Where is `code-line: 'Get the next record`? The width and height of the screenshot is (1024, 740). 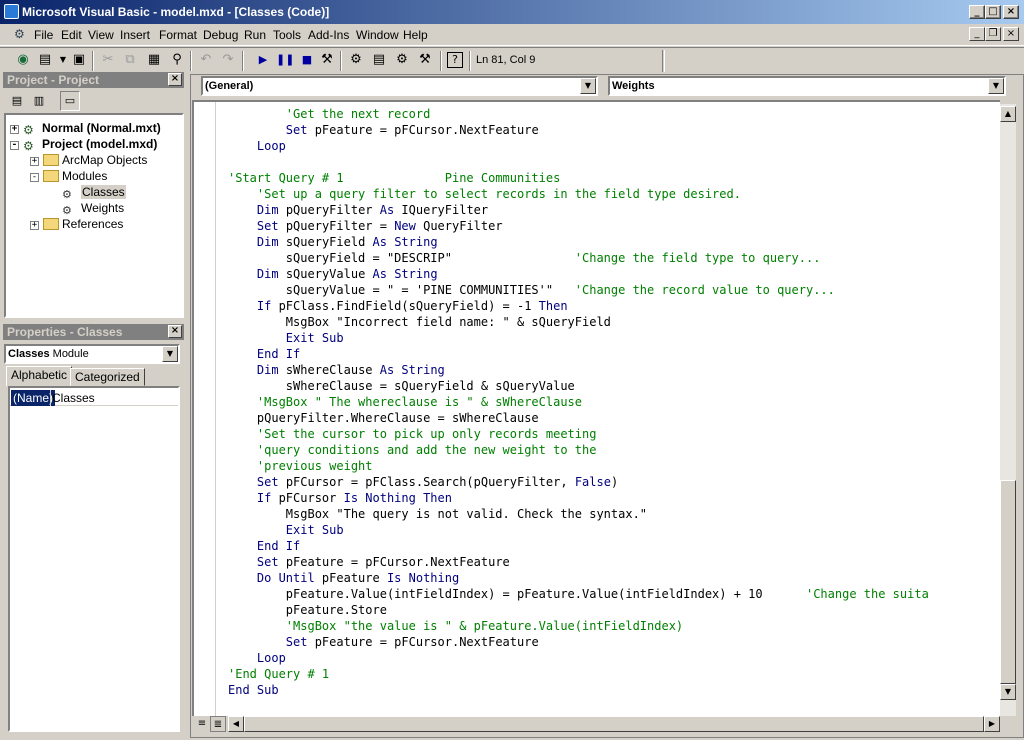 code-line: 'Get the next record is located at coordinates (578, 114).